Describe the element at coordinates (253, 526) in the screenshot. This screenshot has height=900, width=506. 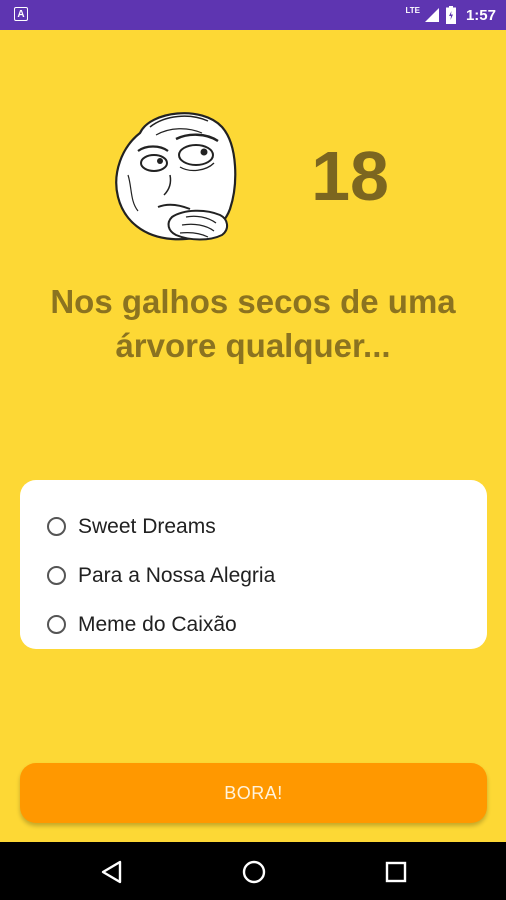
I see `answer-option: Sweet Dreams` at that location.